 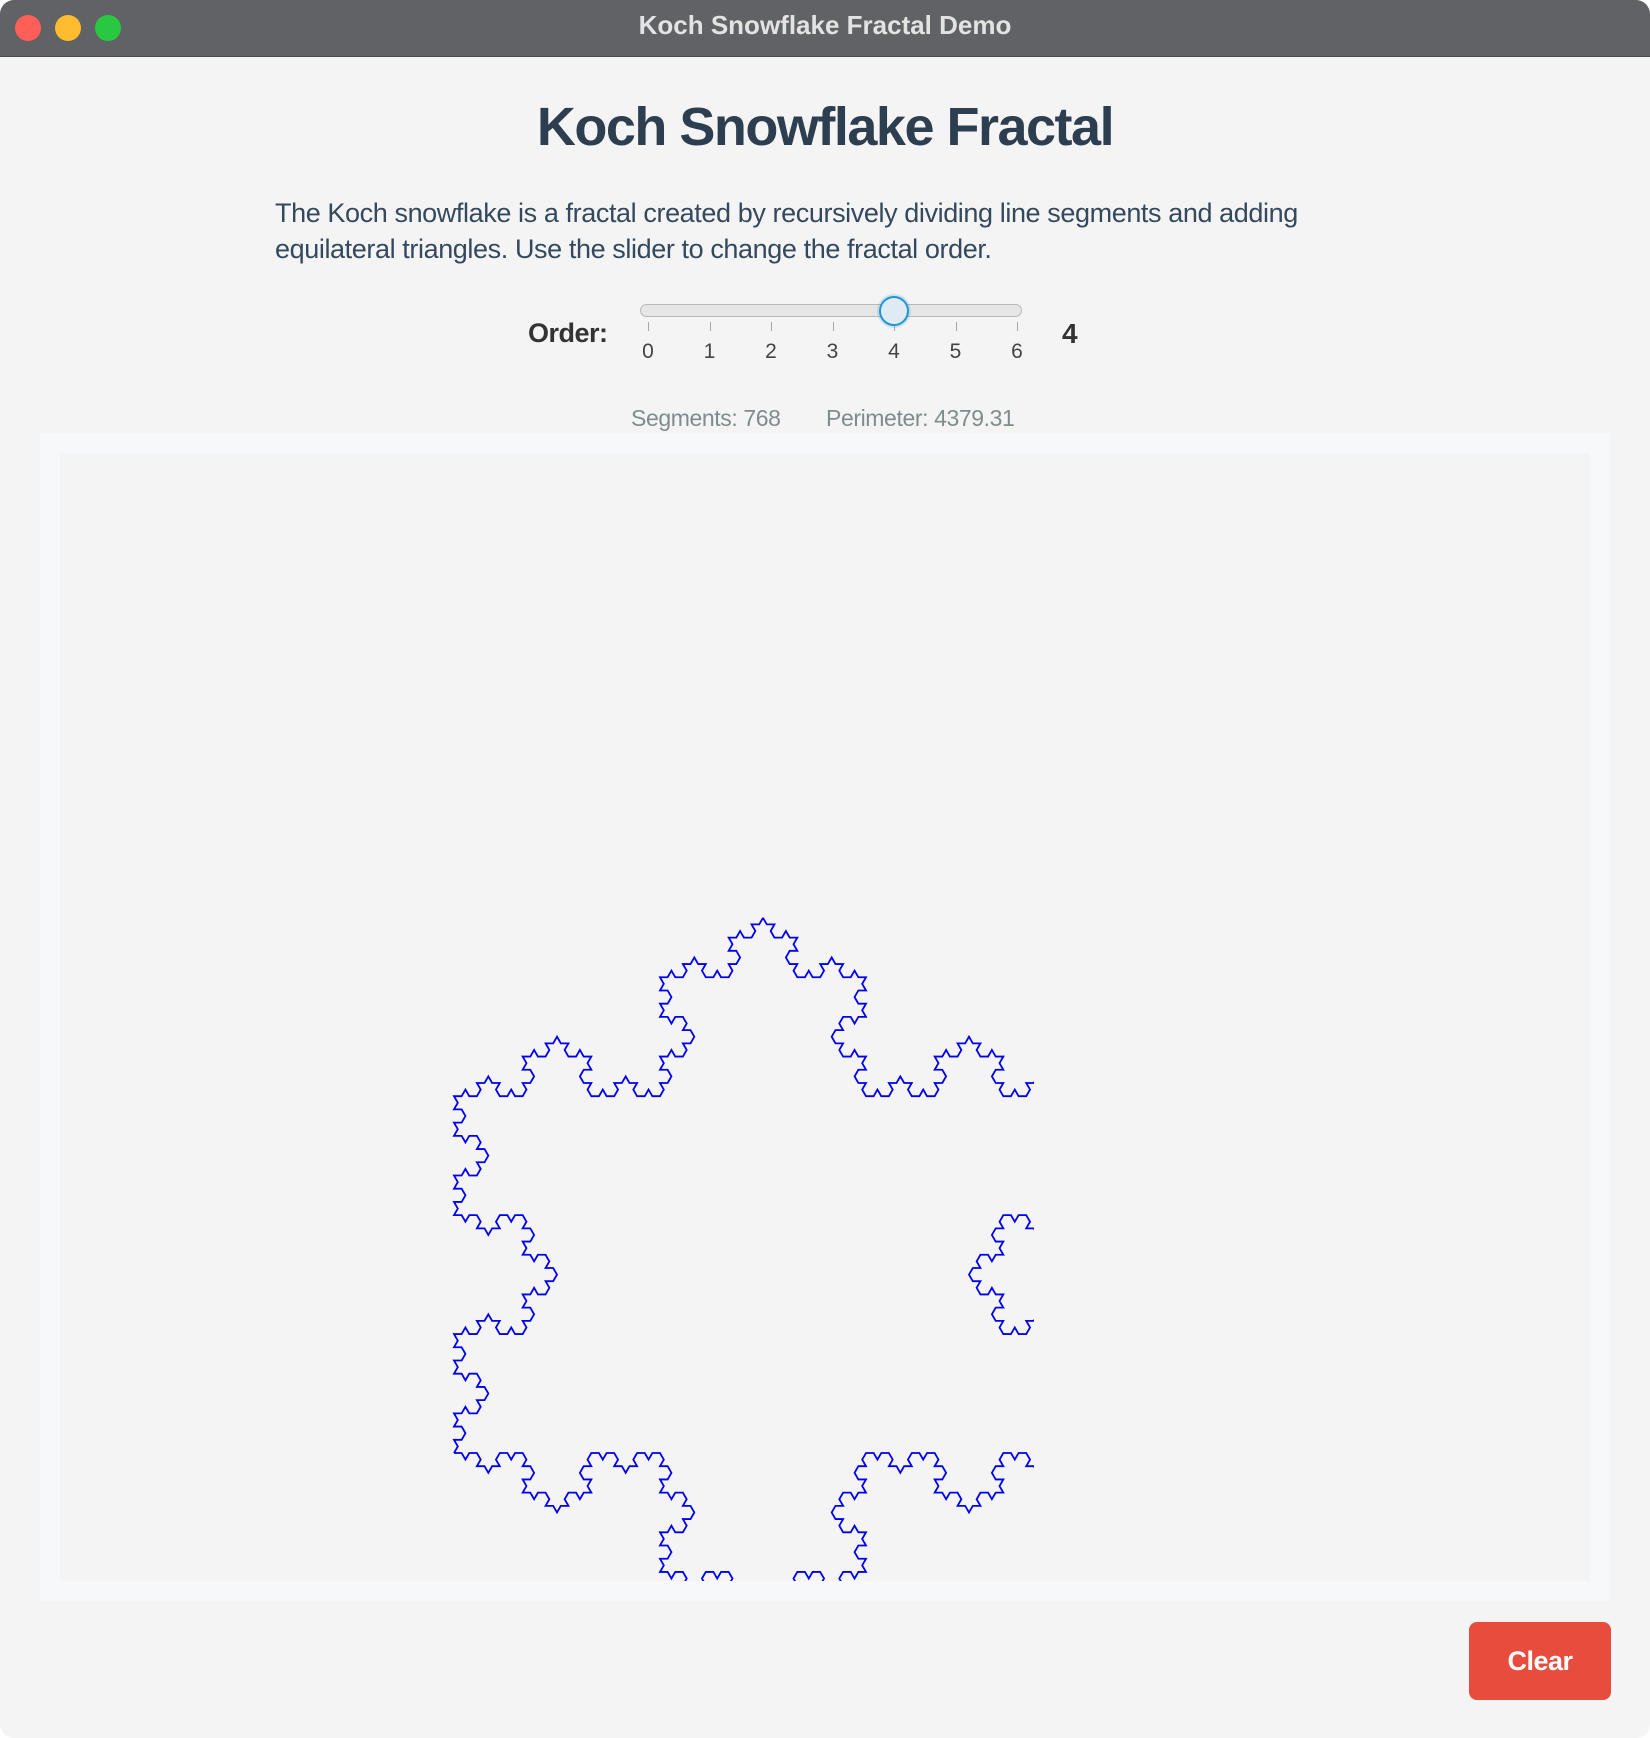 What do you see at coordinates (831, 310) in the screenshot?
I see `order-slider-track` at bounding box center [831, 310].